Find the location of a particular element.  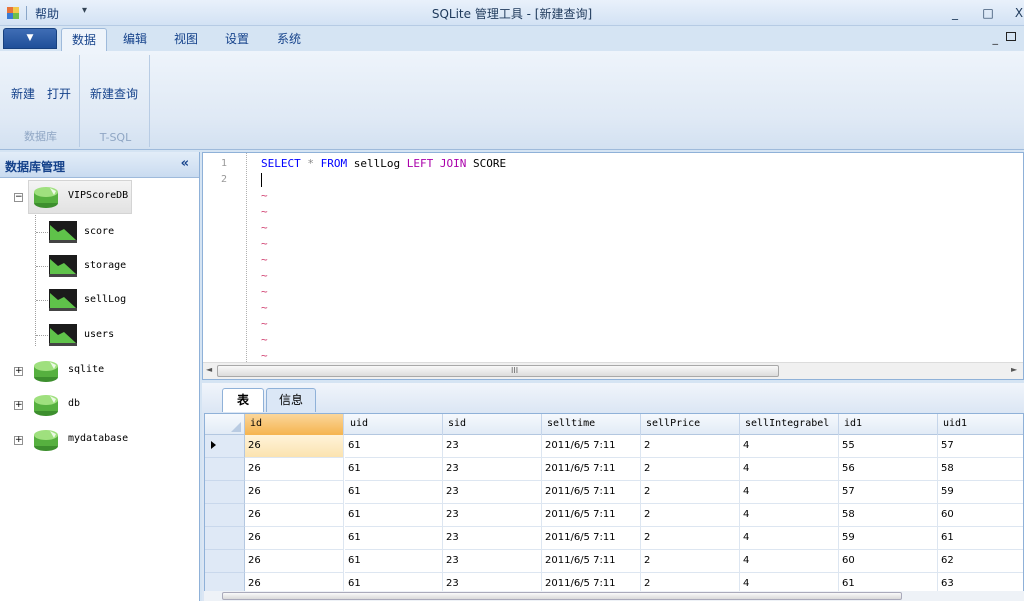

tab-settings: 设置 is located at coordinates (237, 39).